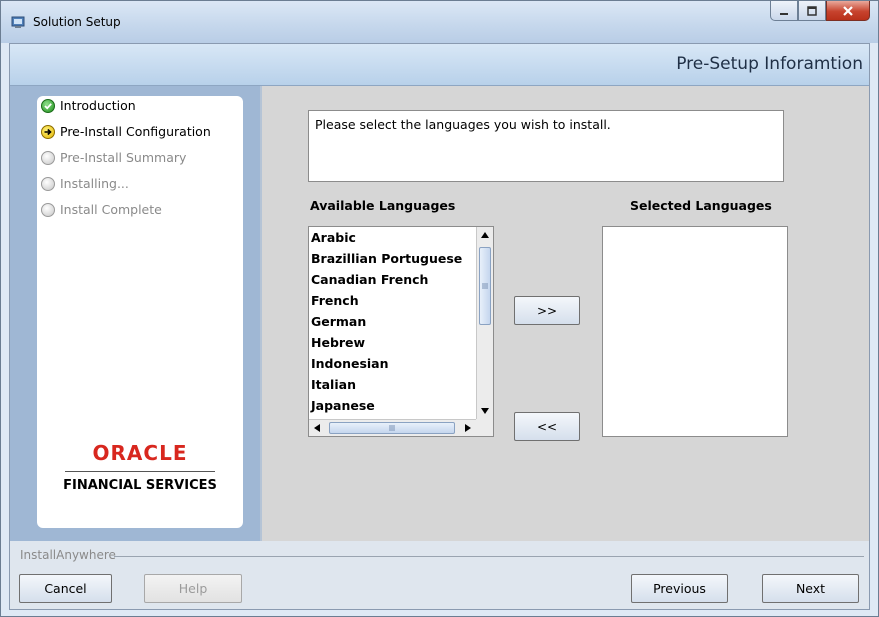 This screenshot has height=617, width=879. I want to click on triangle-up-icon, so click(485, 235).